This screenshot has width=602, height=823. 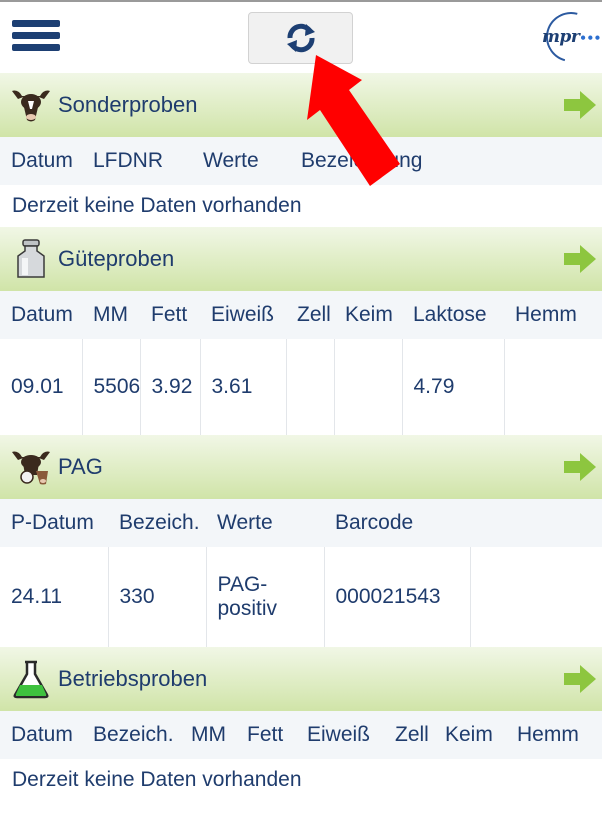 I want to click on flask-icon, so click(x=31, y=679).